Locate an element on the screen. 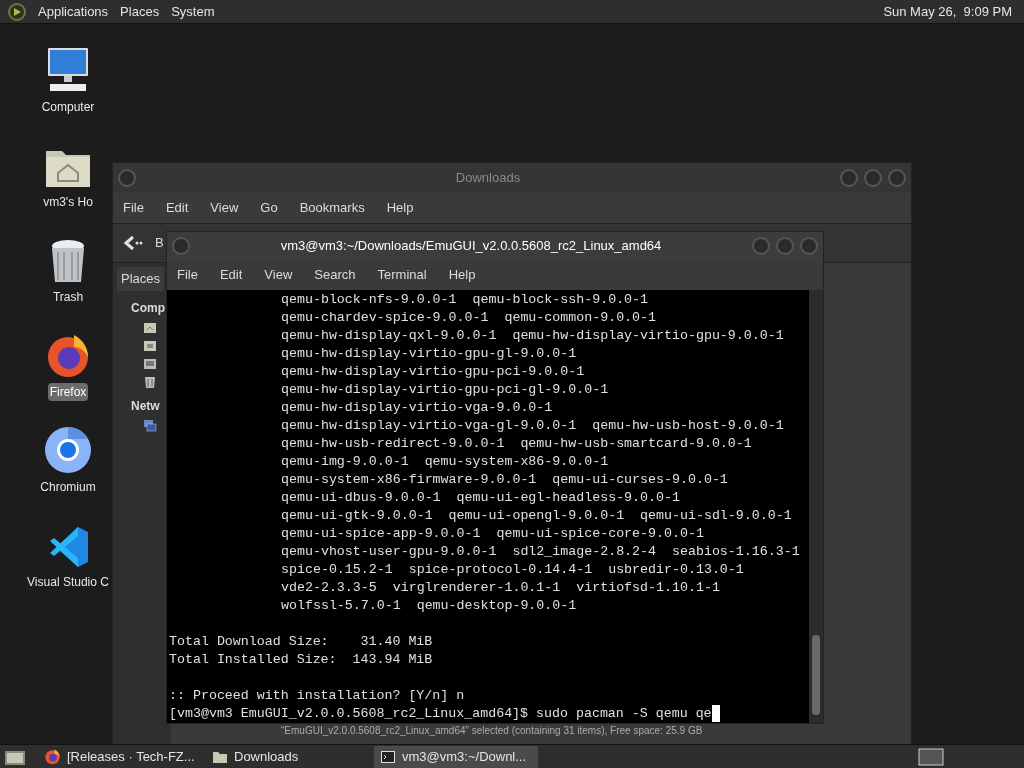 The height and width of the screenshot is (768, 1024). desktop-icon-label: Computer is located at coordinates (68, 107).